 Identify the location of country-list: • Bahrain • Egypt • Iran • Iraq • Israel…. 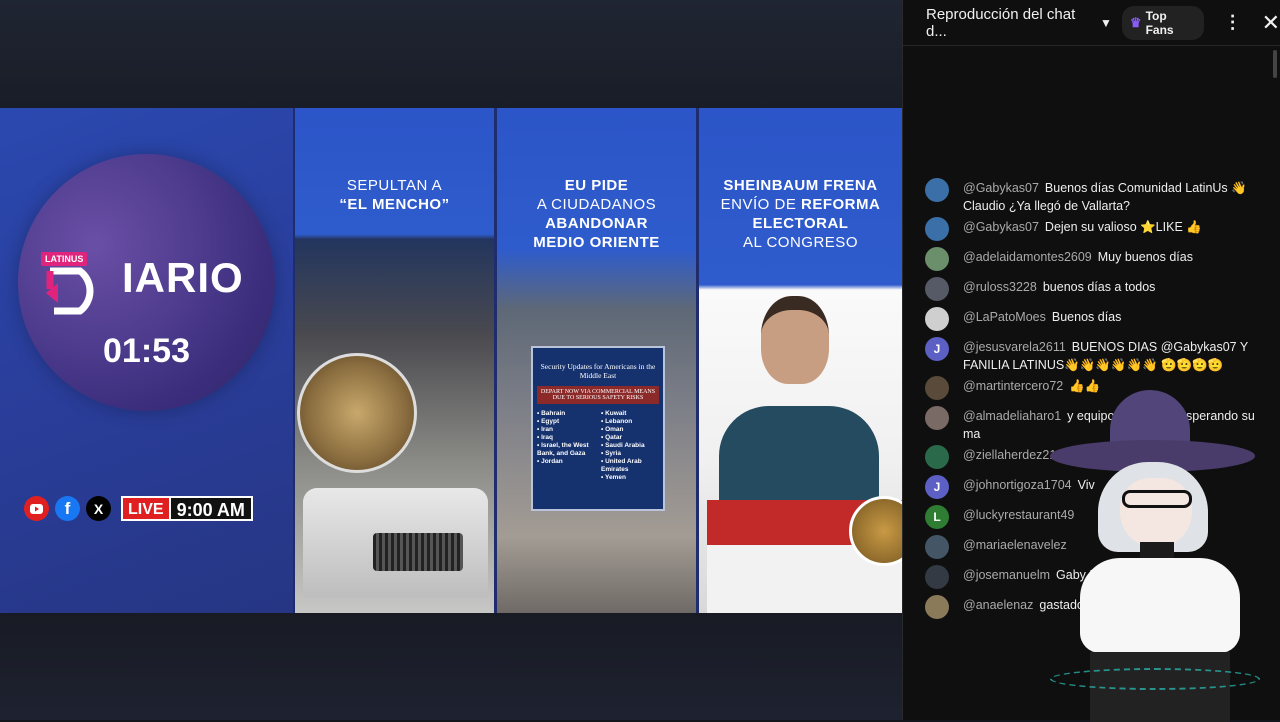
(598, 446).